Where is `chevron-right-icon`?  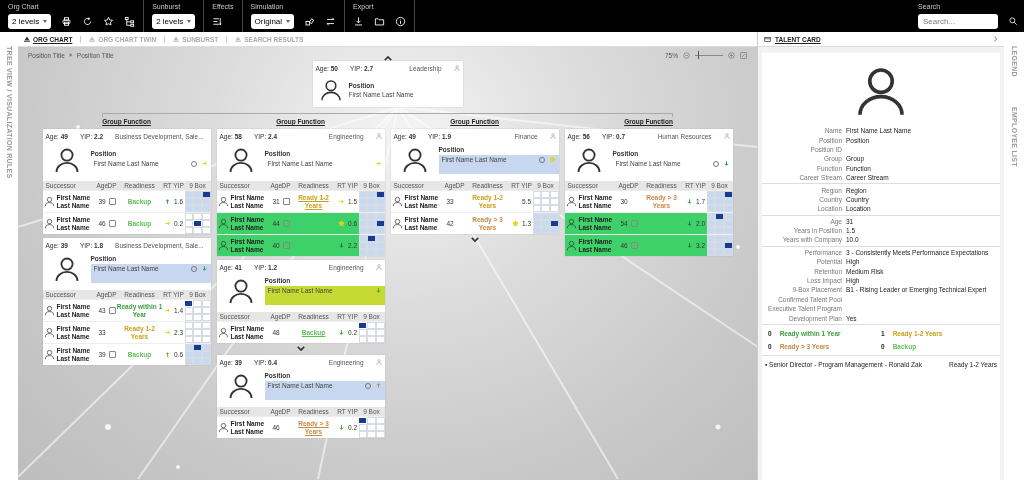
chevron-right-icon is located at coordinates (995, 39).